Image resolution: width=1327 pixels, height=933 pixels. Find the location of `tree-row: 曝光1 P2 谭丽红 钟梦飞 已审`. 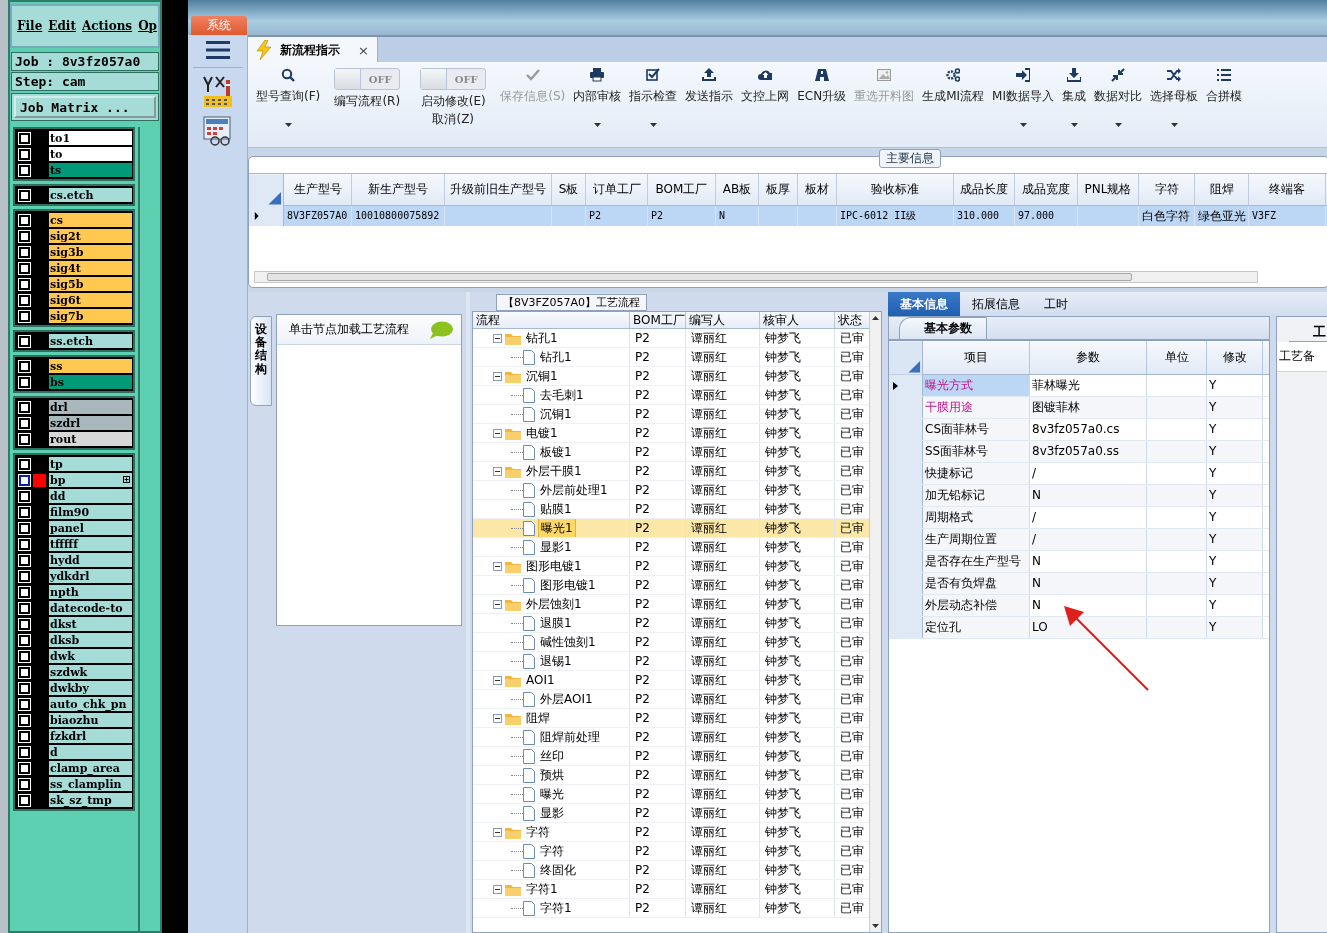

tree-row: 曝光1 P2 谭丽红 钟梦飞 已审 is located at coordinates (671, 528).